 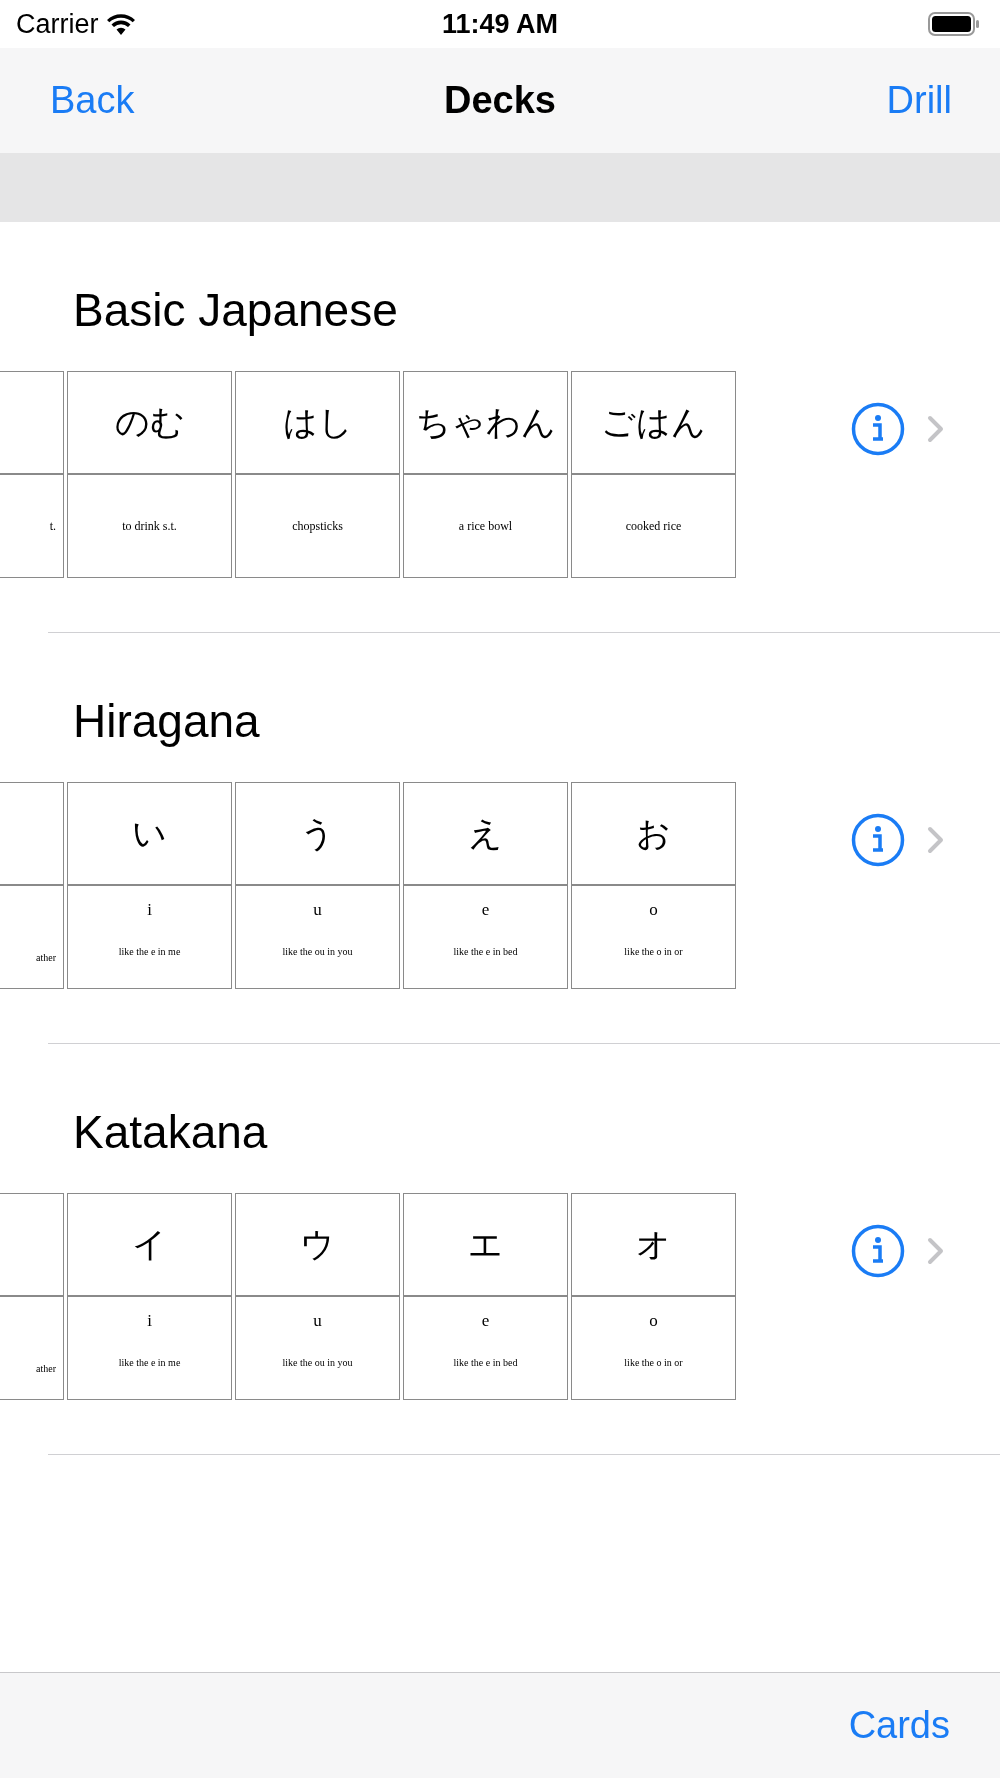 I want to click on card-kana: ちゃわん, so click(x=485, y=422).